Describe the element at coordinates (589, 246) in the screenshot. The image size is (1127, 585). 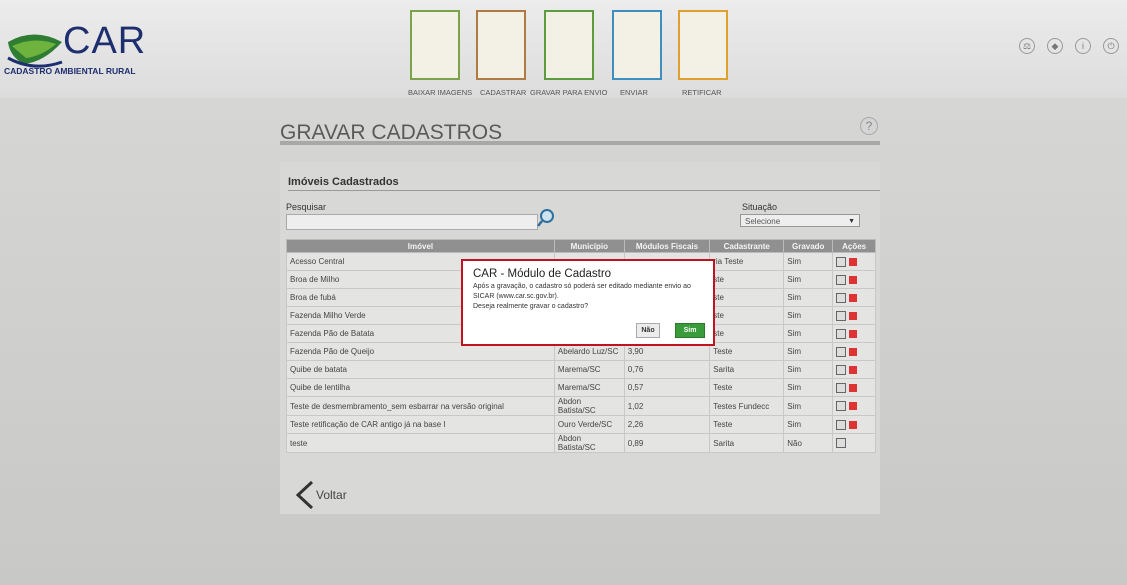
I see `col-municipio: Município` at that location.